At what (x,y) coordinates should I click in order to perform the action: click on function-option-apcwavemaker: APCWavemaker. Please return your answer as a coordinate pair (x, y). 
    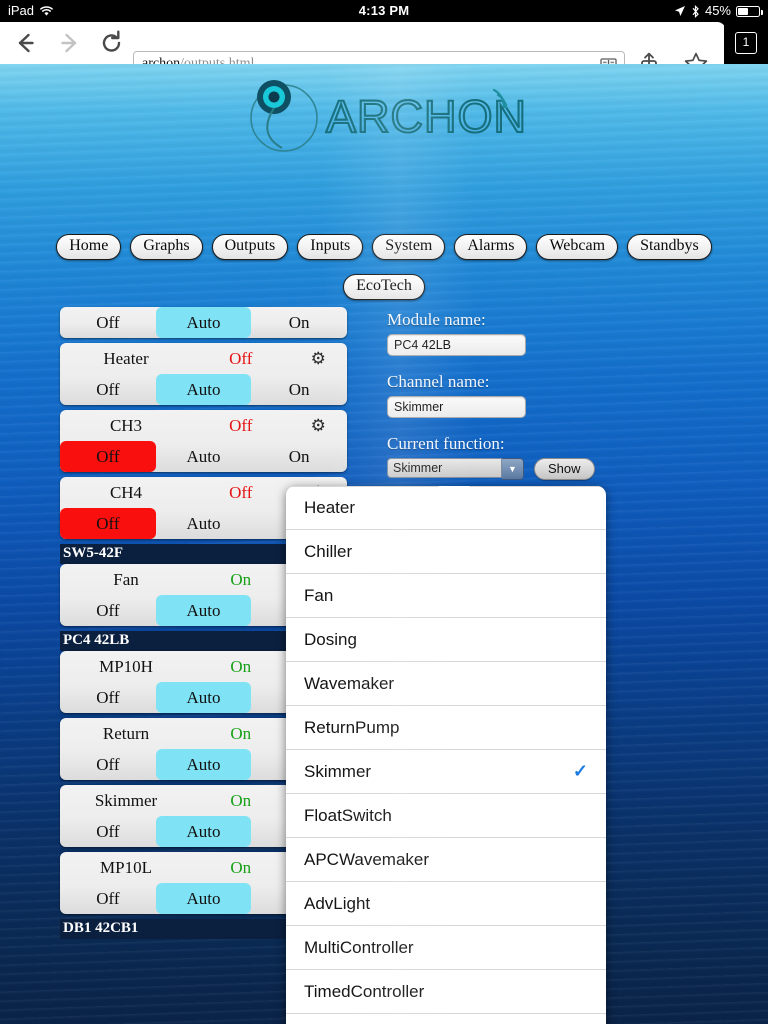
    Looking at the image, I should click on (446, 860).